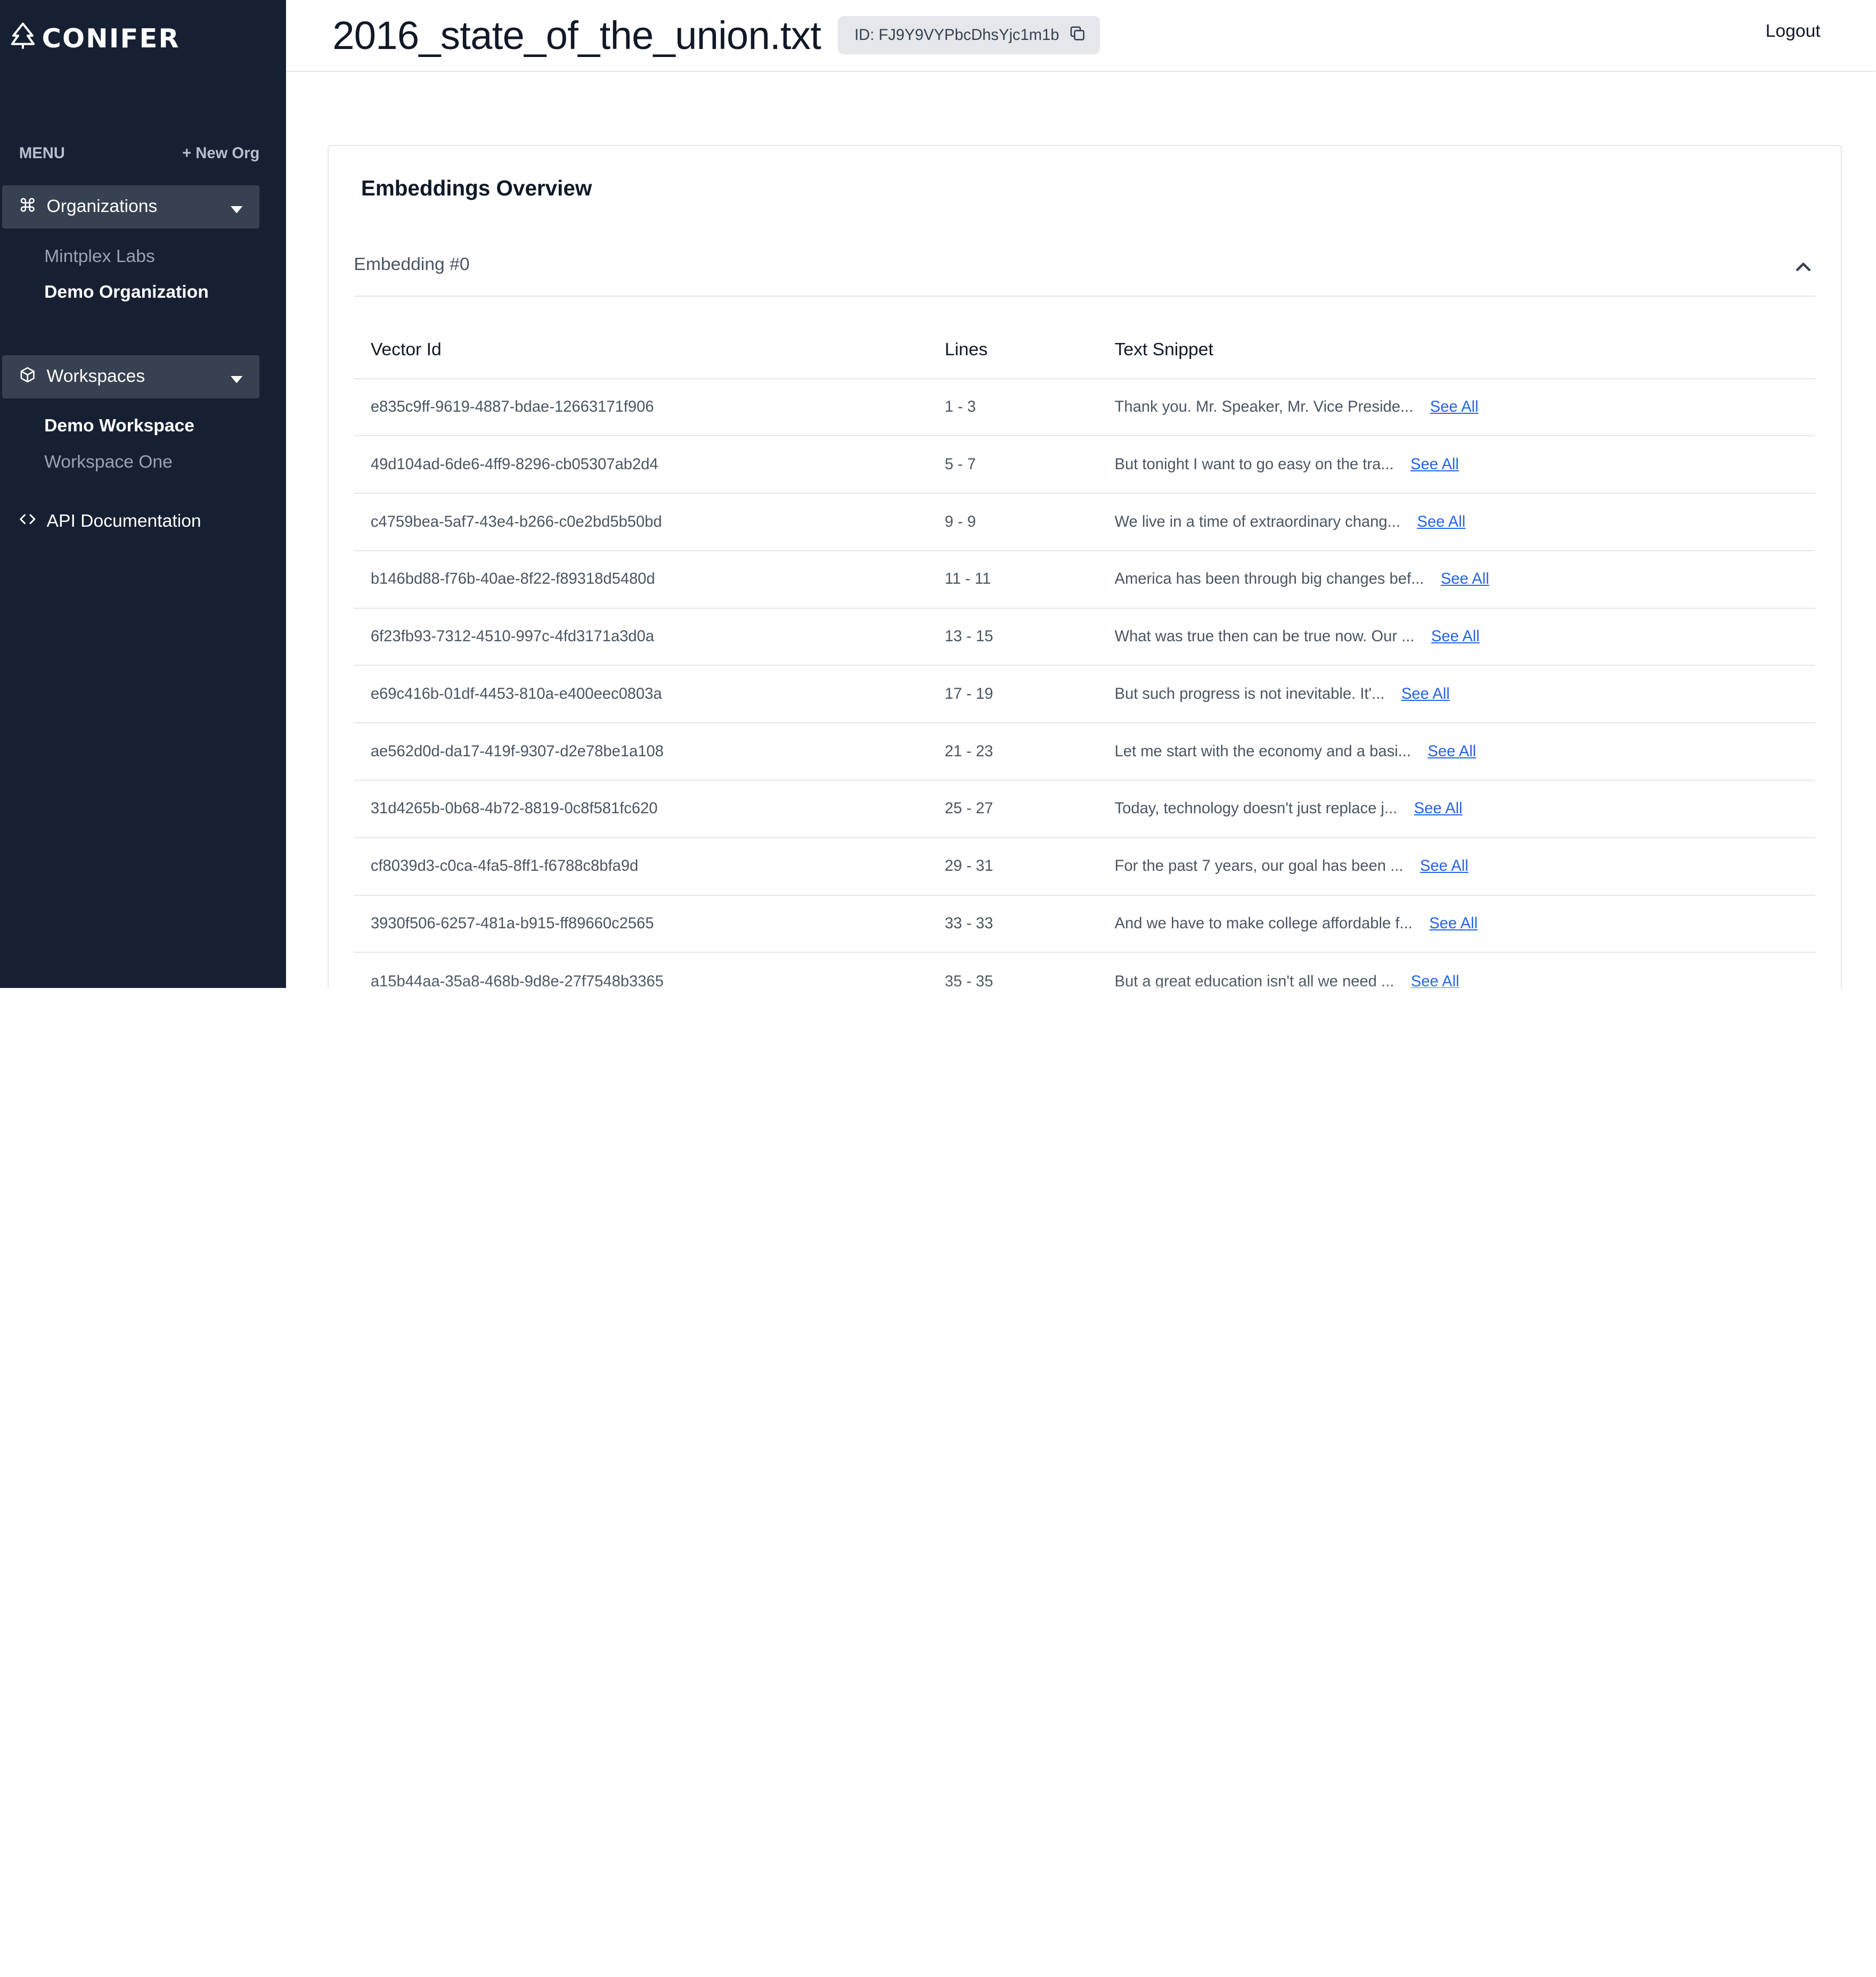 The height and width of the screenshot is (1977, 1876). What do you see at coordinates (23, 38) in the screenshot?
I see `tree-icon` at bounding box center [23, 38].